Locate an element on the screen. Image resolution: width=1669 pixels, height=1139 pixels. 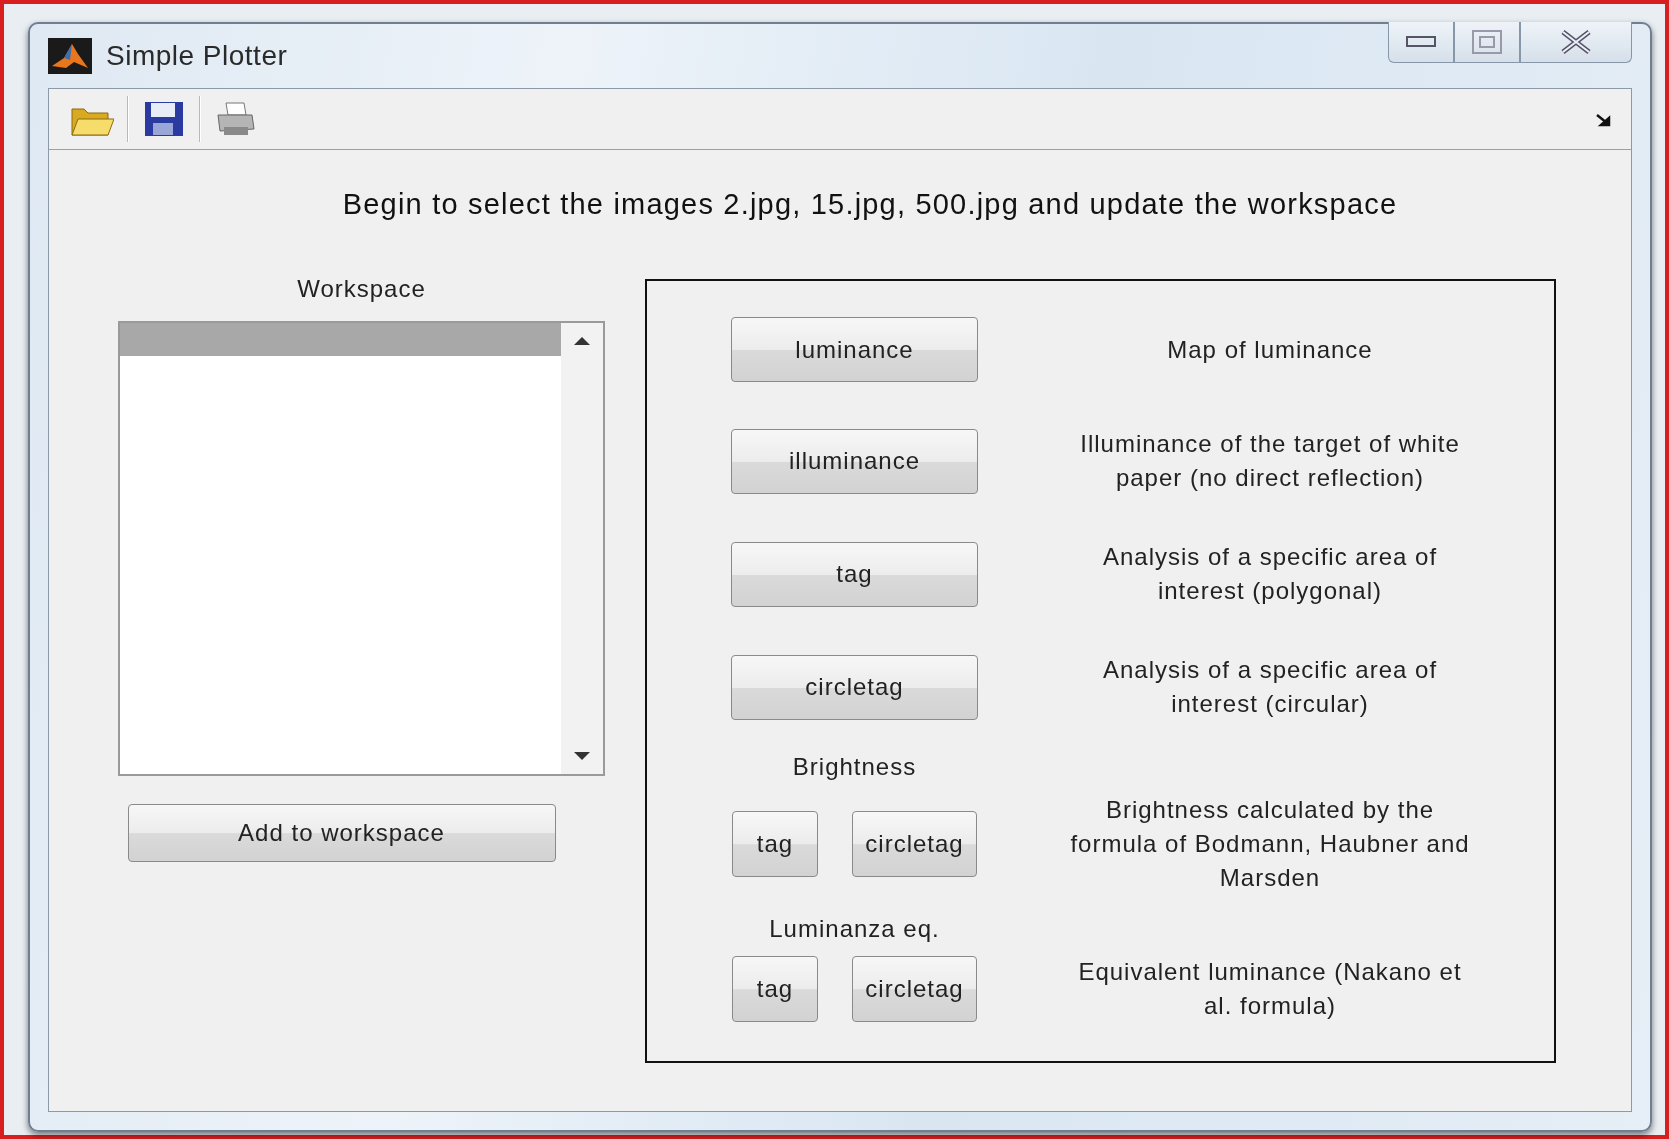
close-icon is located at coordinates (1576, 42).